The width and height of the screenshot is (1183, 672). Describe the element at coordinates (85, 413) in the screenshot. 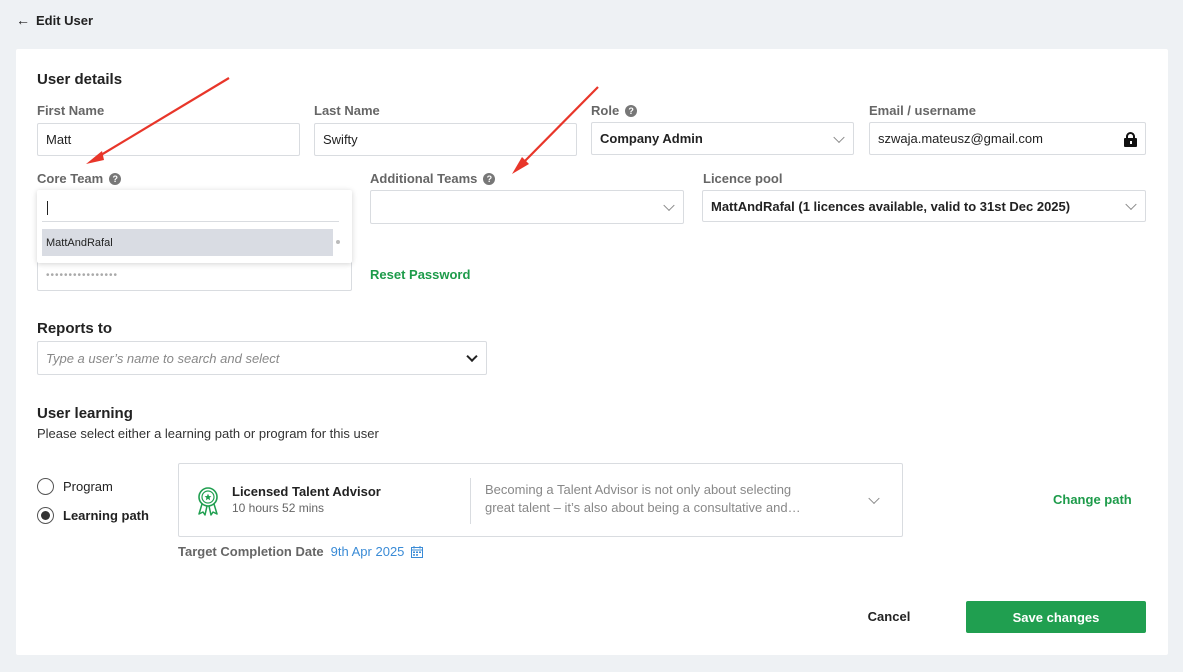

I see `user-learning-title: User learning` at that location.